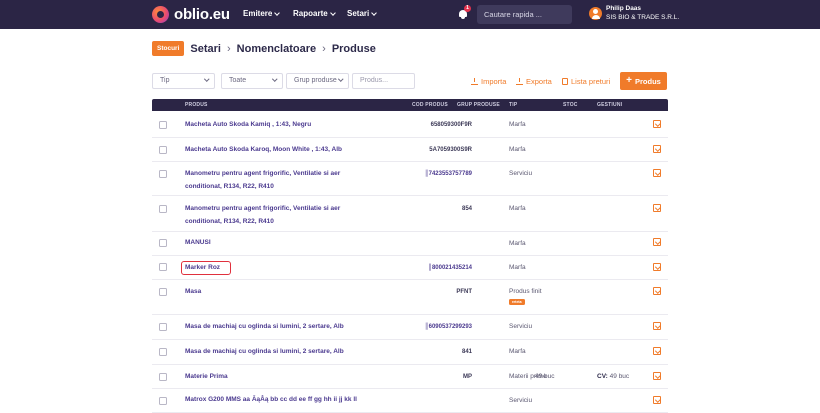  I want to click on product-name-link: Masa, so click(280, 292).